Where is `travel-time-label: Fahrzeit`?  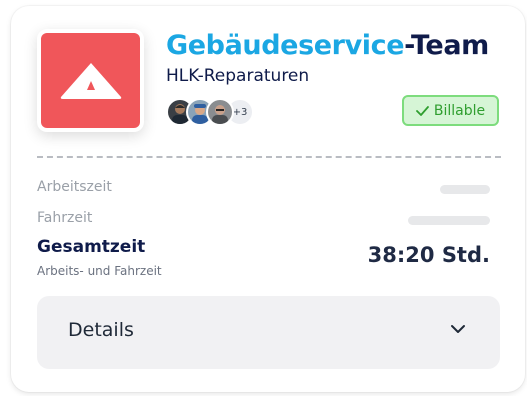
travel-time-label: Fahrzeit is located at coordinates (65, 218).